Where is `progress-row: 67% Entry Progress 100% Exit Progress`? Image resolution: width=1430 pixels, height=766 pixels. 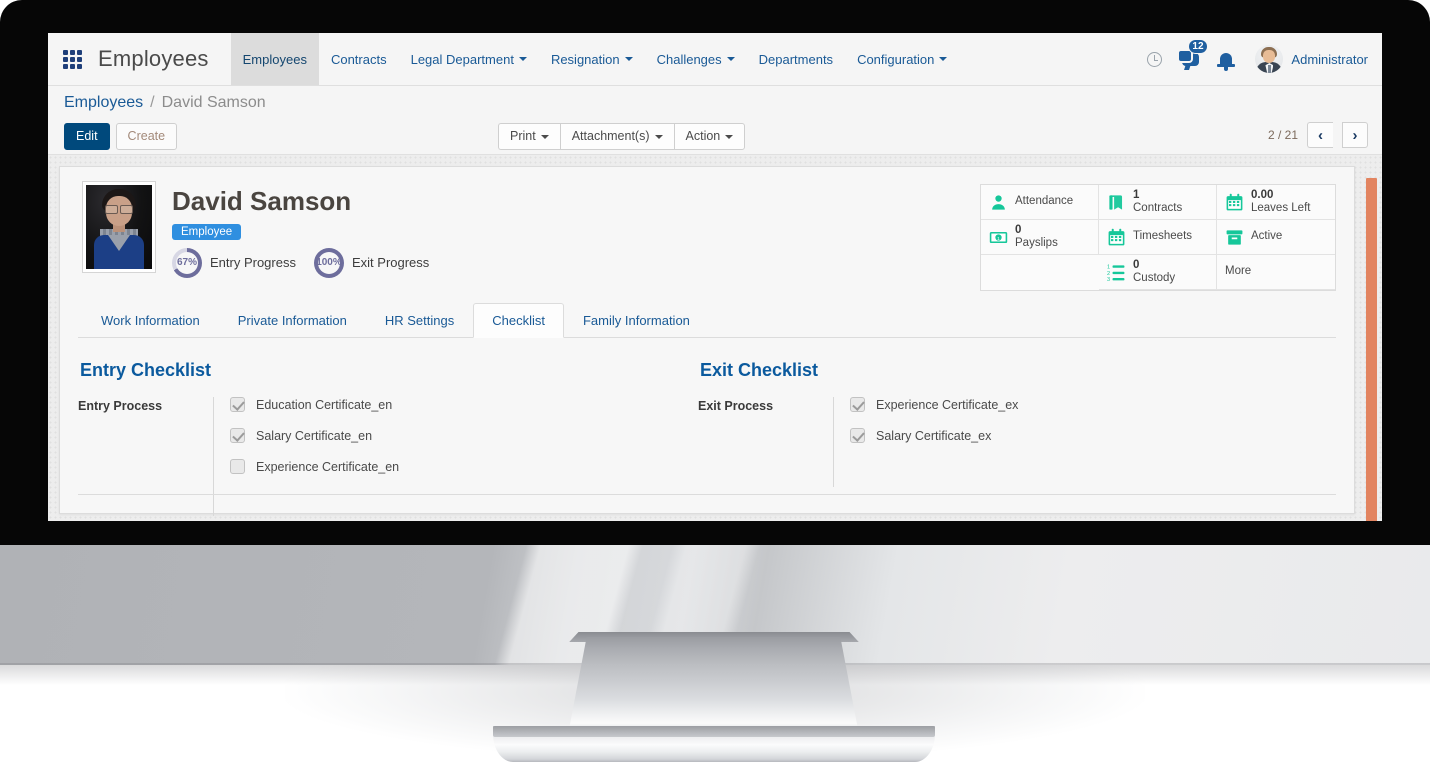
progress-row: 67% Entry Progress 100% Exit Progress is located at coordinates (309, 262).